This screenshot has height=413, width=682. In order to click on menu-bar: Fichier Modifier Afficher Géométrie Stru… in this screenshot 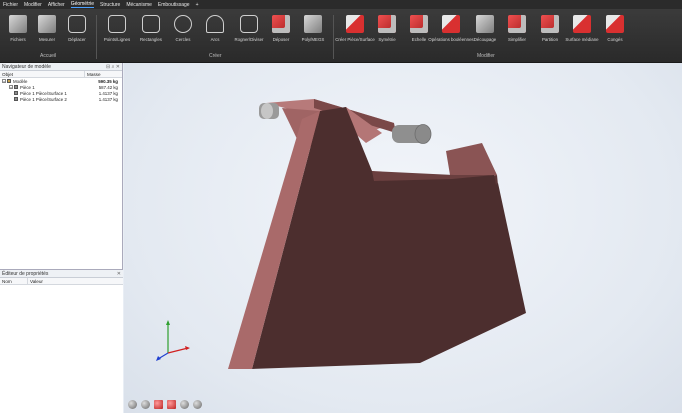, I will do `click(341, 4)`.